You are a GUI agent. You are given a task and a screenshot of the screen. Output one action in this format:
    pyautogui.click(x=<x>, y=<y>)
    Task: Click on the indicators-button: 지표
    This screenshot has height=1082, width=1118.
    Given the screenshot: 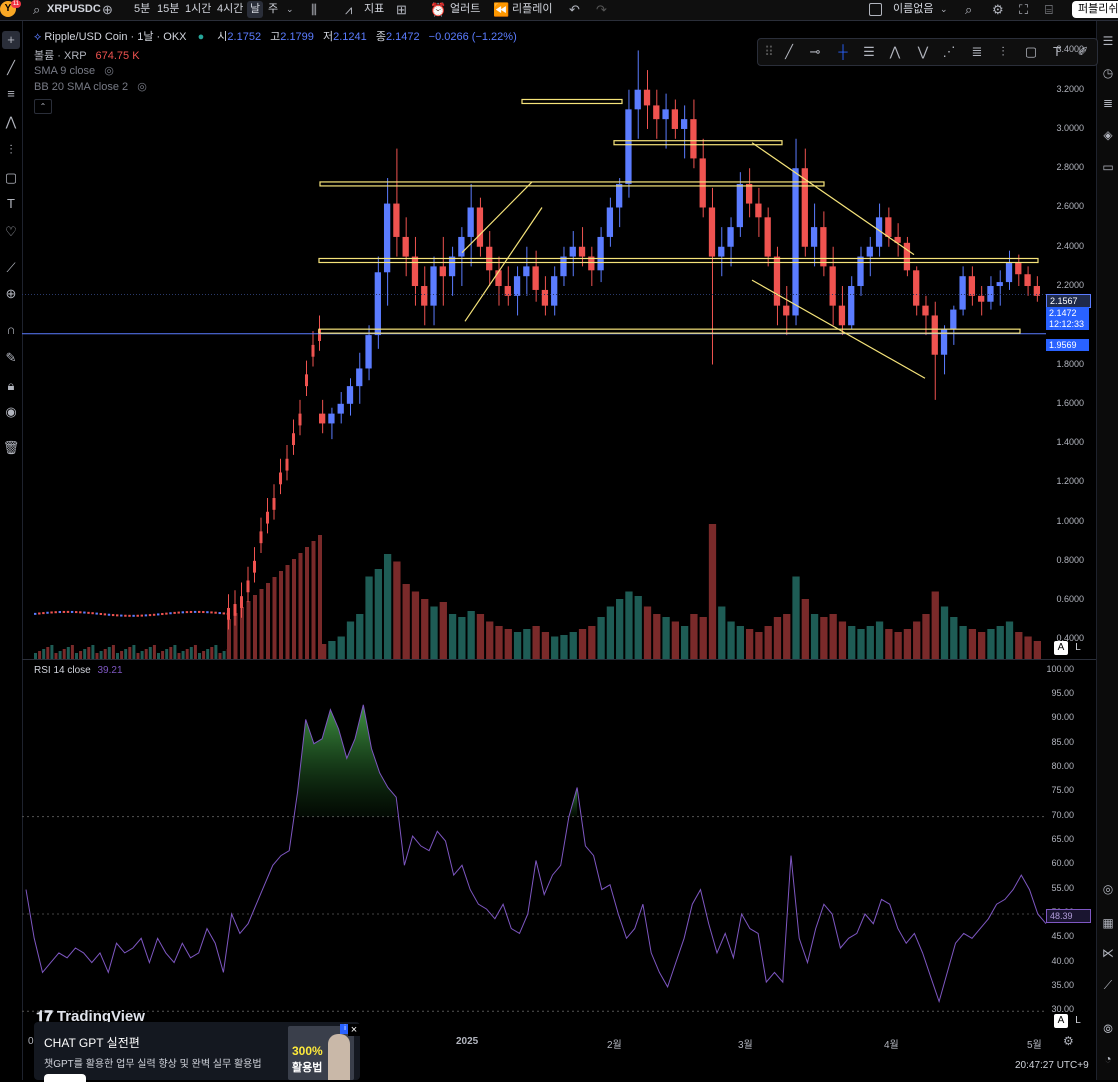 What is the action you would take?
    pyautogui.click(x=374, y=9)
    